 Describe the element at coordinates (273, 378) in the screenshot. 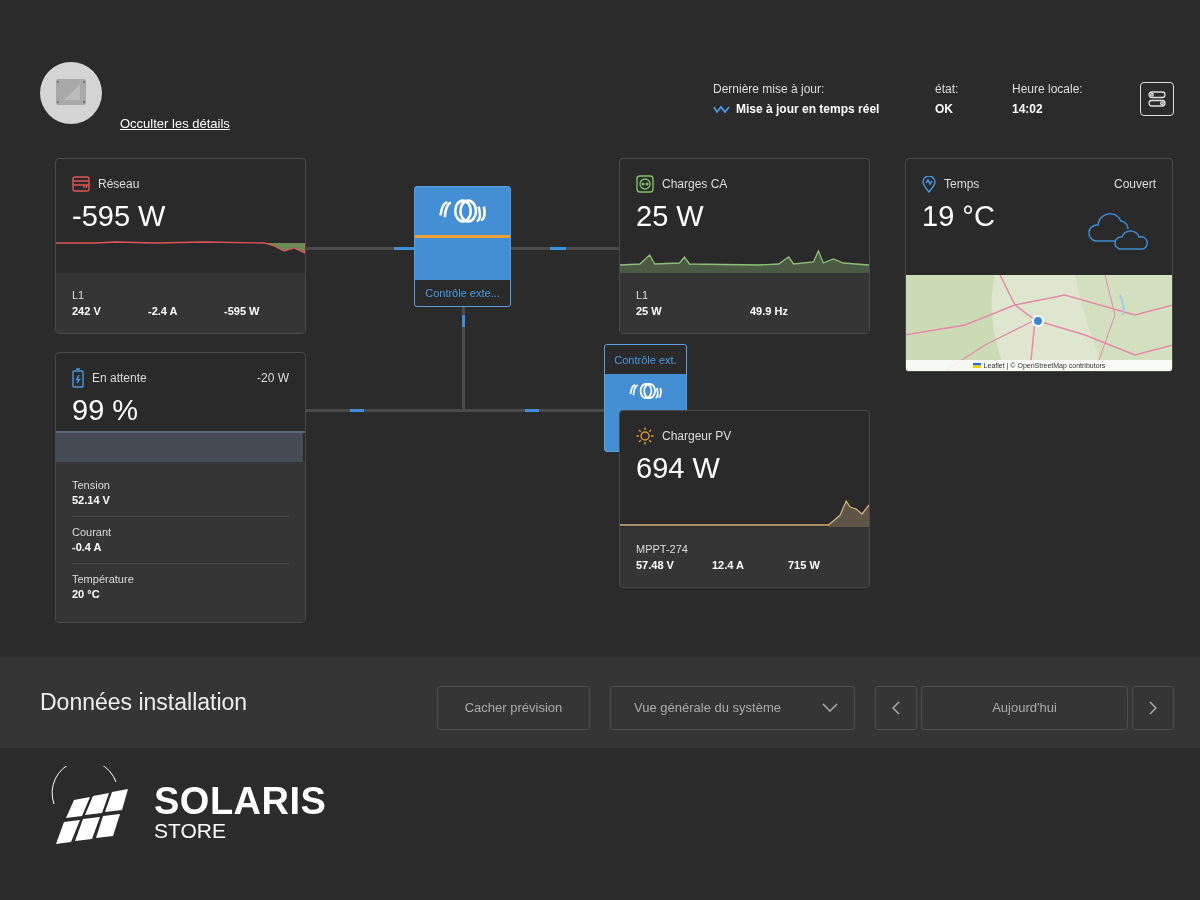

I see `battery-power: -20 W` at that location.